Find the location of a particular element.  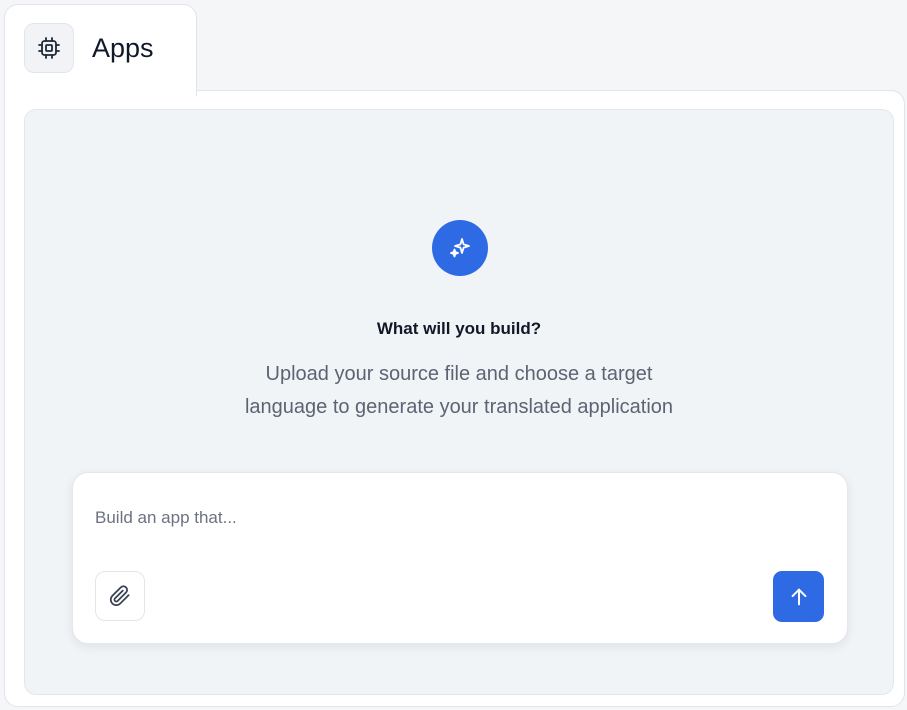

hero-icon-badge is located at coordinates (460, 248).